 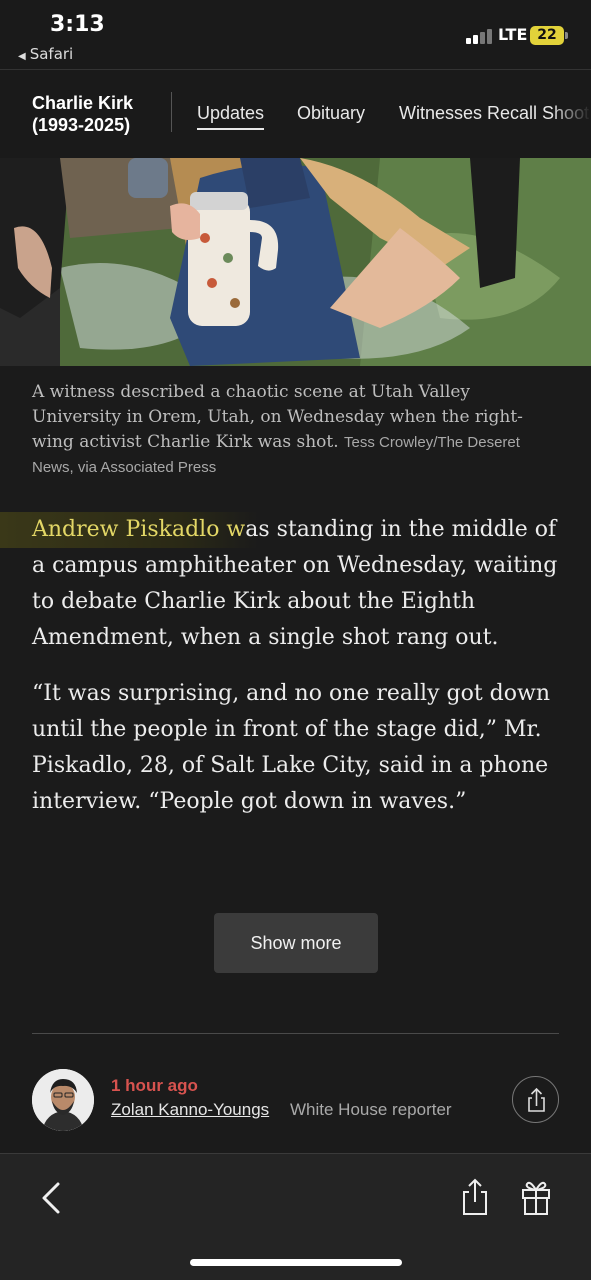 What do you see at coordinates (138, 529) in the screenshot?
I see `highlighted-text: Andrew Piskadlo w` at bounding box center [138, 529].